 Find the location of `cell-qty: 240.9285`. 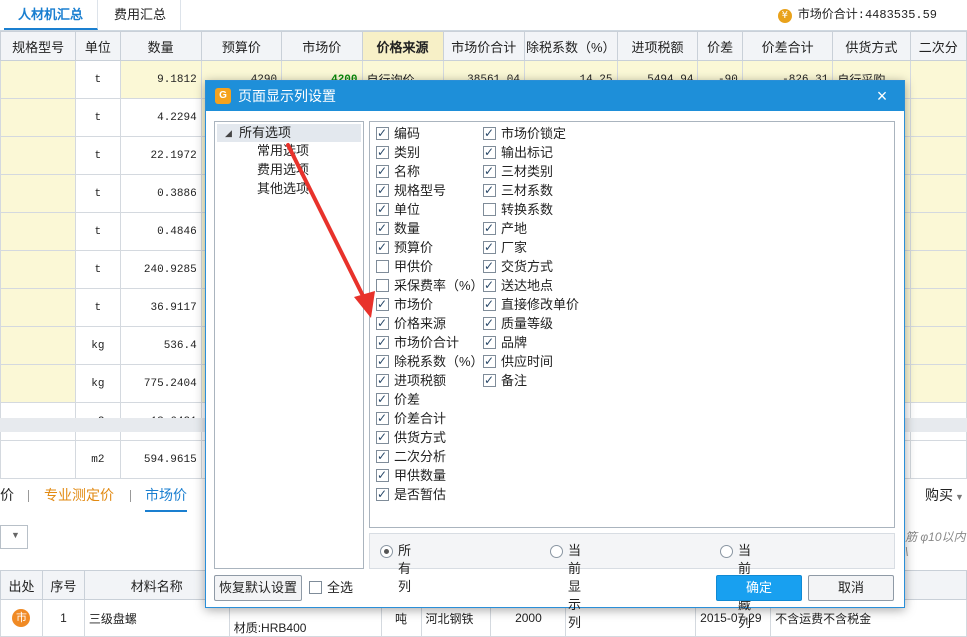

cell-qty: 240.9285 is located at coordinates (160, 269).